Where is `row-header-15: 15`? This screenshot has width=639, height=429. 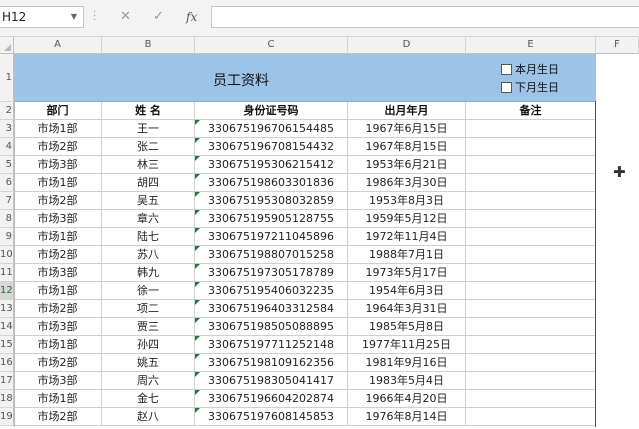 row-header-15: 15 is located at coordinates (7, 345).